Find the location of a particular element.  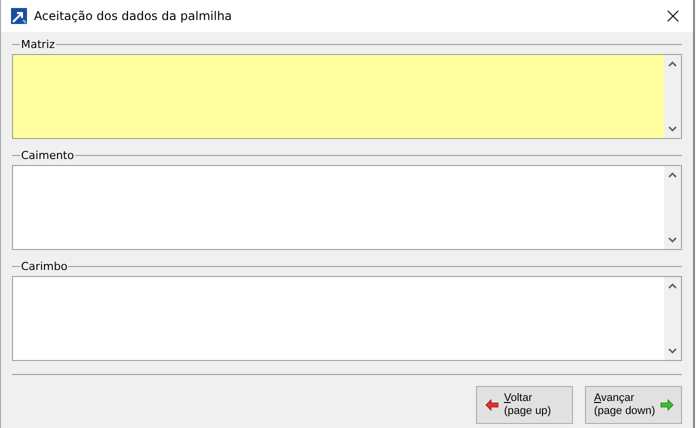

group-label: Matriz is located at coordinates (38, 44).